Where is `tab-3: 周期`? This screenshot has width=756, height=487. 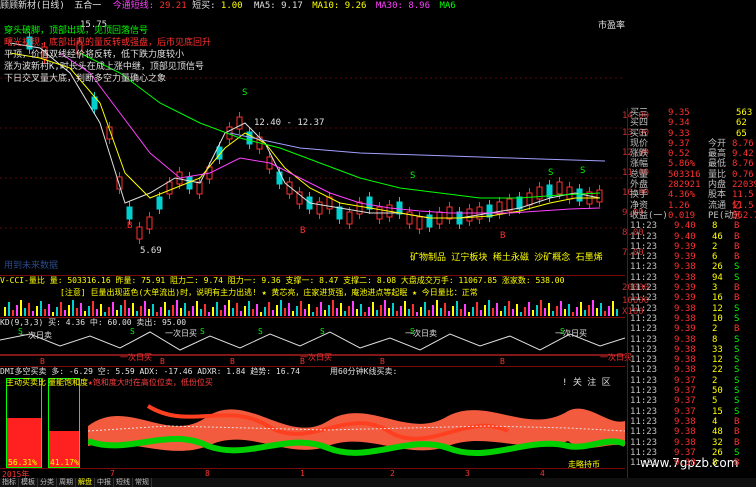 tab-3: 周期 is located at coordinates (66, 482).